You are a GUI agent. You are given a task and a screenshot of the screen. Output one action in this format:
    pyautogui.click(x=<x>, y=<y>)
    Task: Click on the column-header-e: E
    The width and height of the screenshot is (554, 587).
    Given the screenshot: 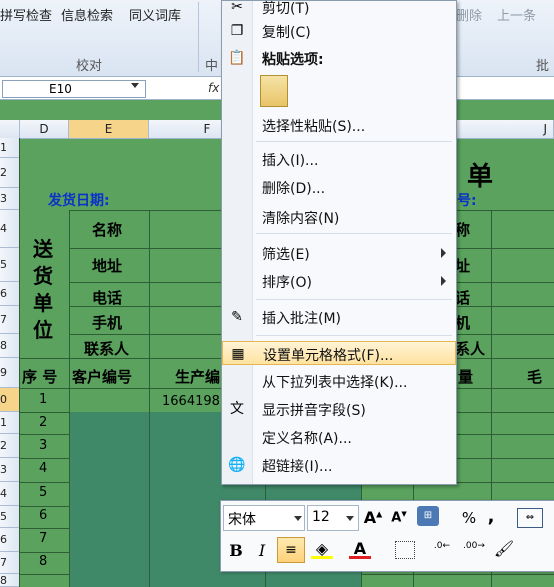 What is the action you would take?
    pyautogui.click(x=109, y=129)
    